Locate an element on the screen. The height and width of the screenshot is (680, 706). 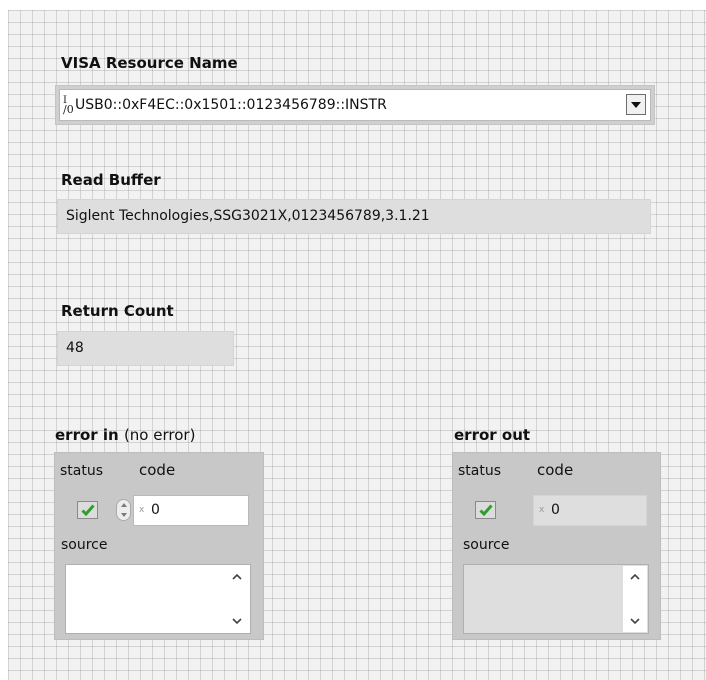
error-out-code-label: code is located at coordinates (555, 470).